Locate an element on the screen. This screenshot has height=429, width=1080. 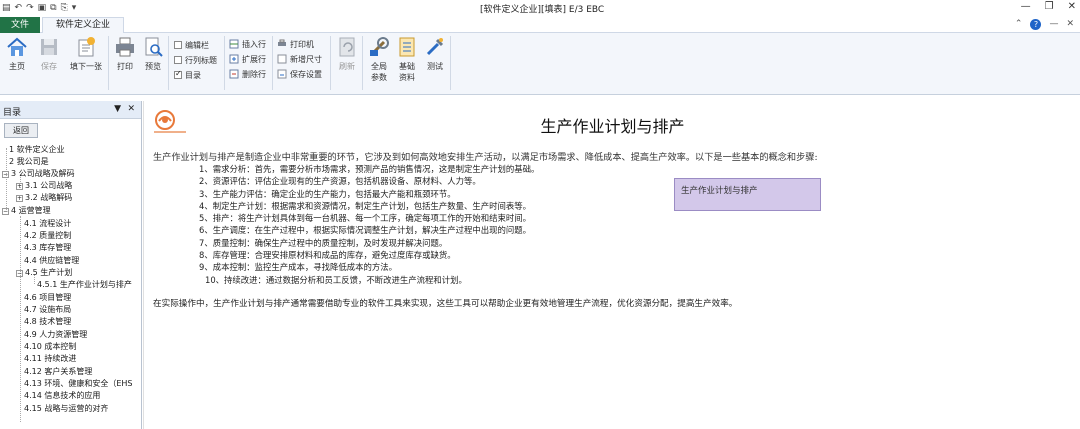
toc-item-4-12: 4.12 客户关系管理 is located at coordinates (58, 372).